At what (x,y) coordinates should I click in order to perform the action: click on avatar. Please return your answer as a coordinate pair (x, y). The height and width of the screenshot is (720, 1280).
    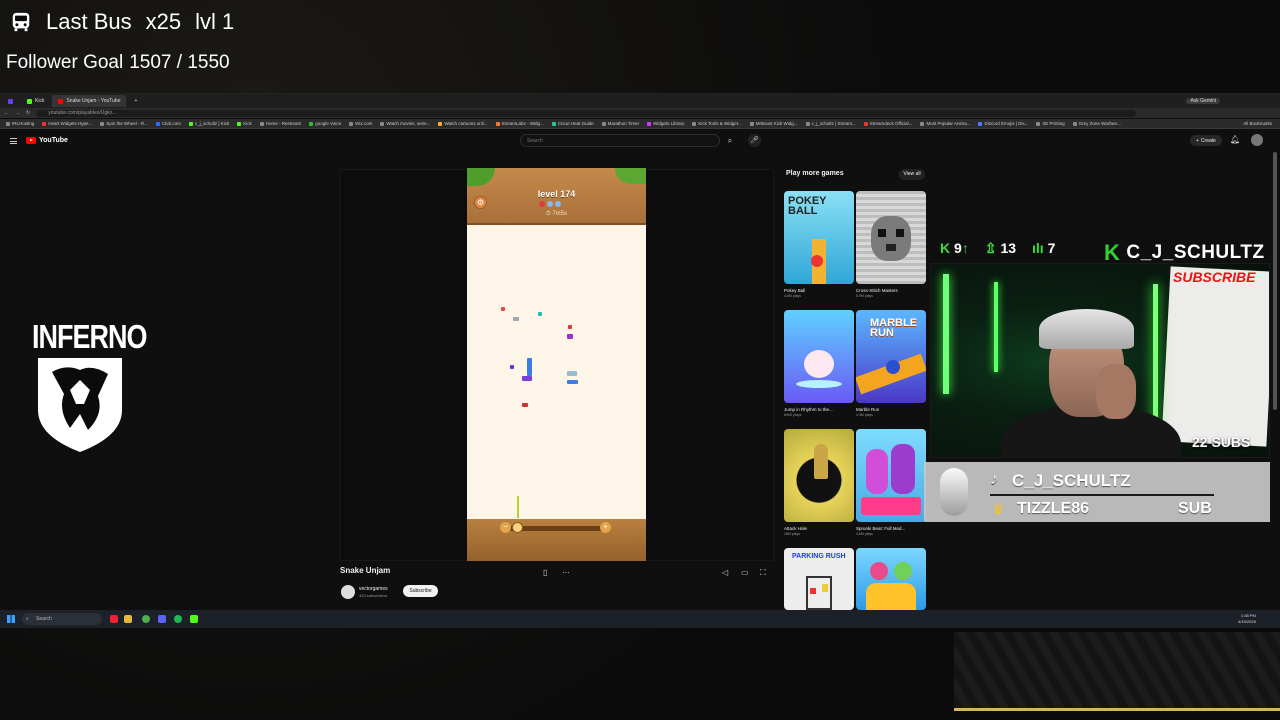
    Looking at the image, I should click on (1257, 140).